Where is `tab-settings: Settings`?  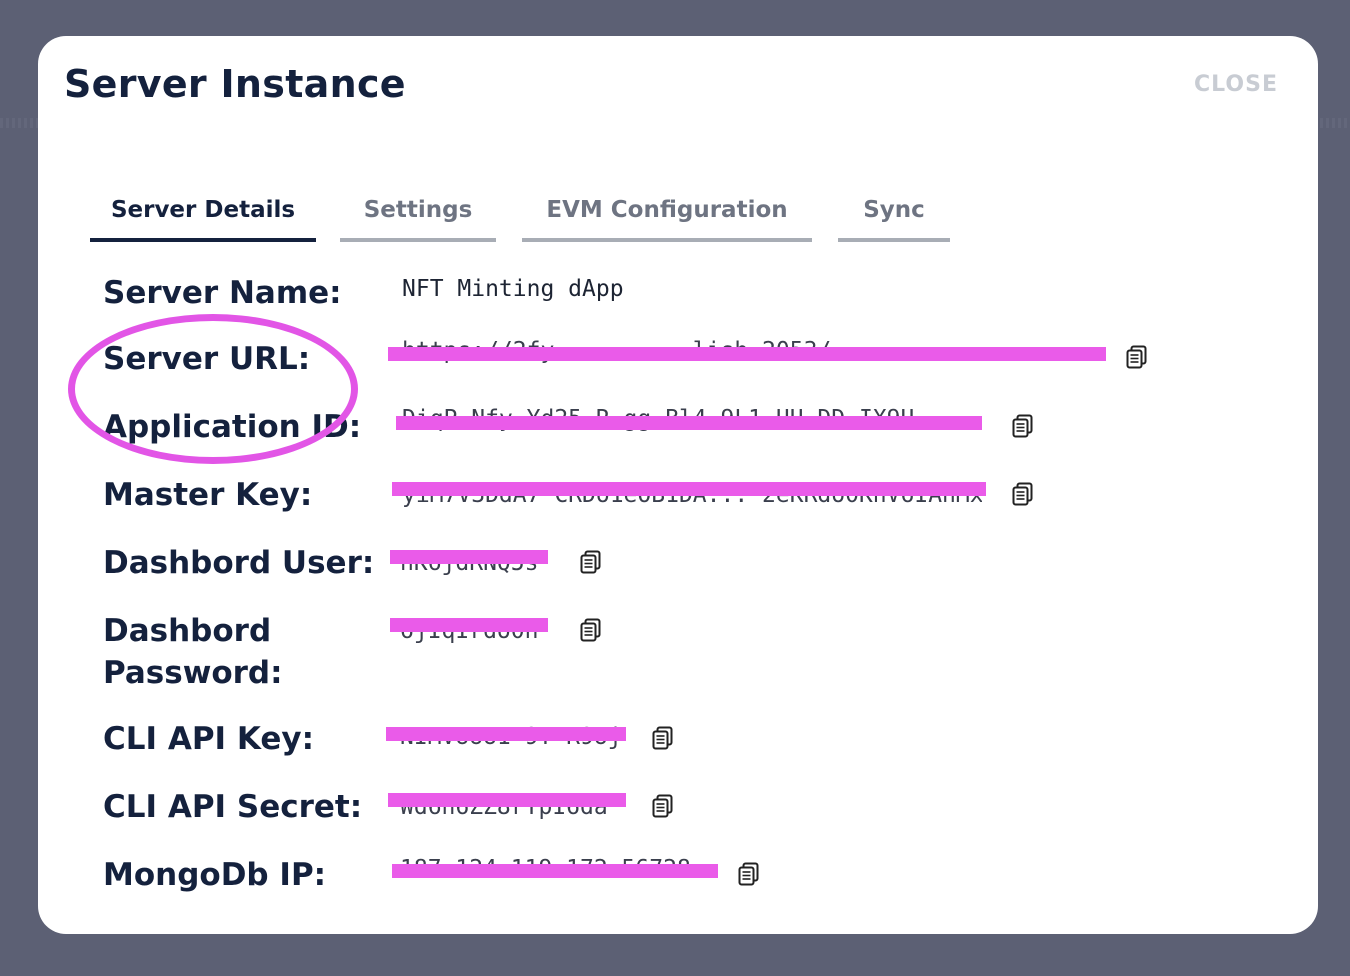
tab-settings: Settings is located at coordinates (418, 218).